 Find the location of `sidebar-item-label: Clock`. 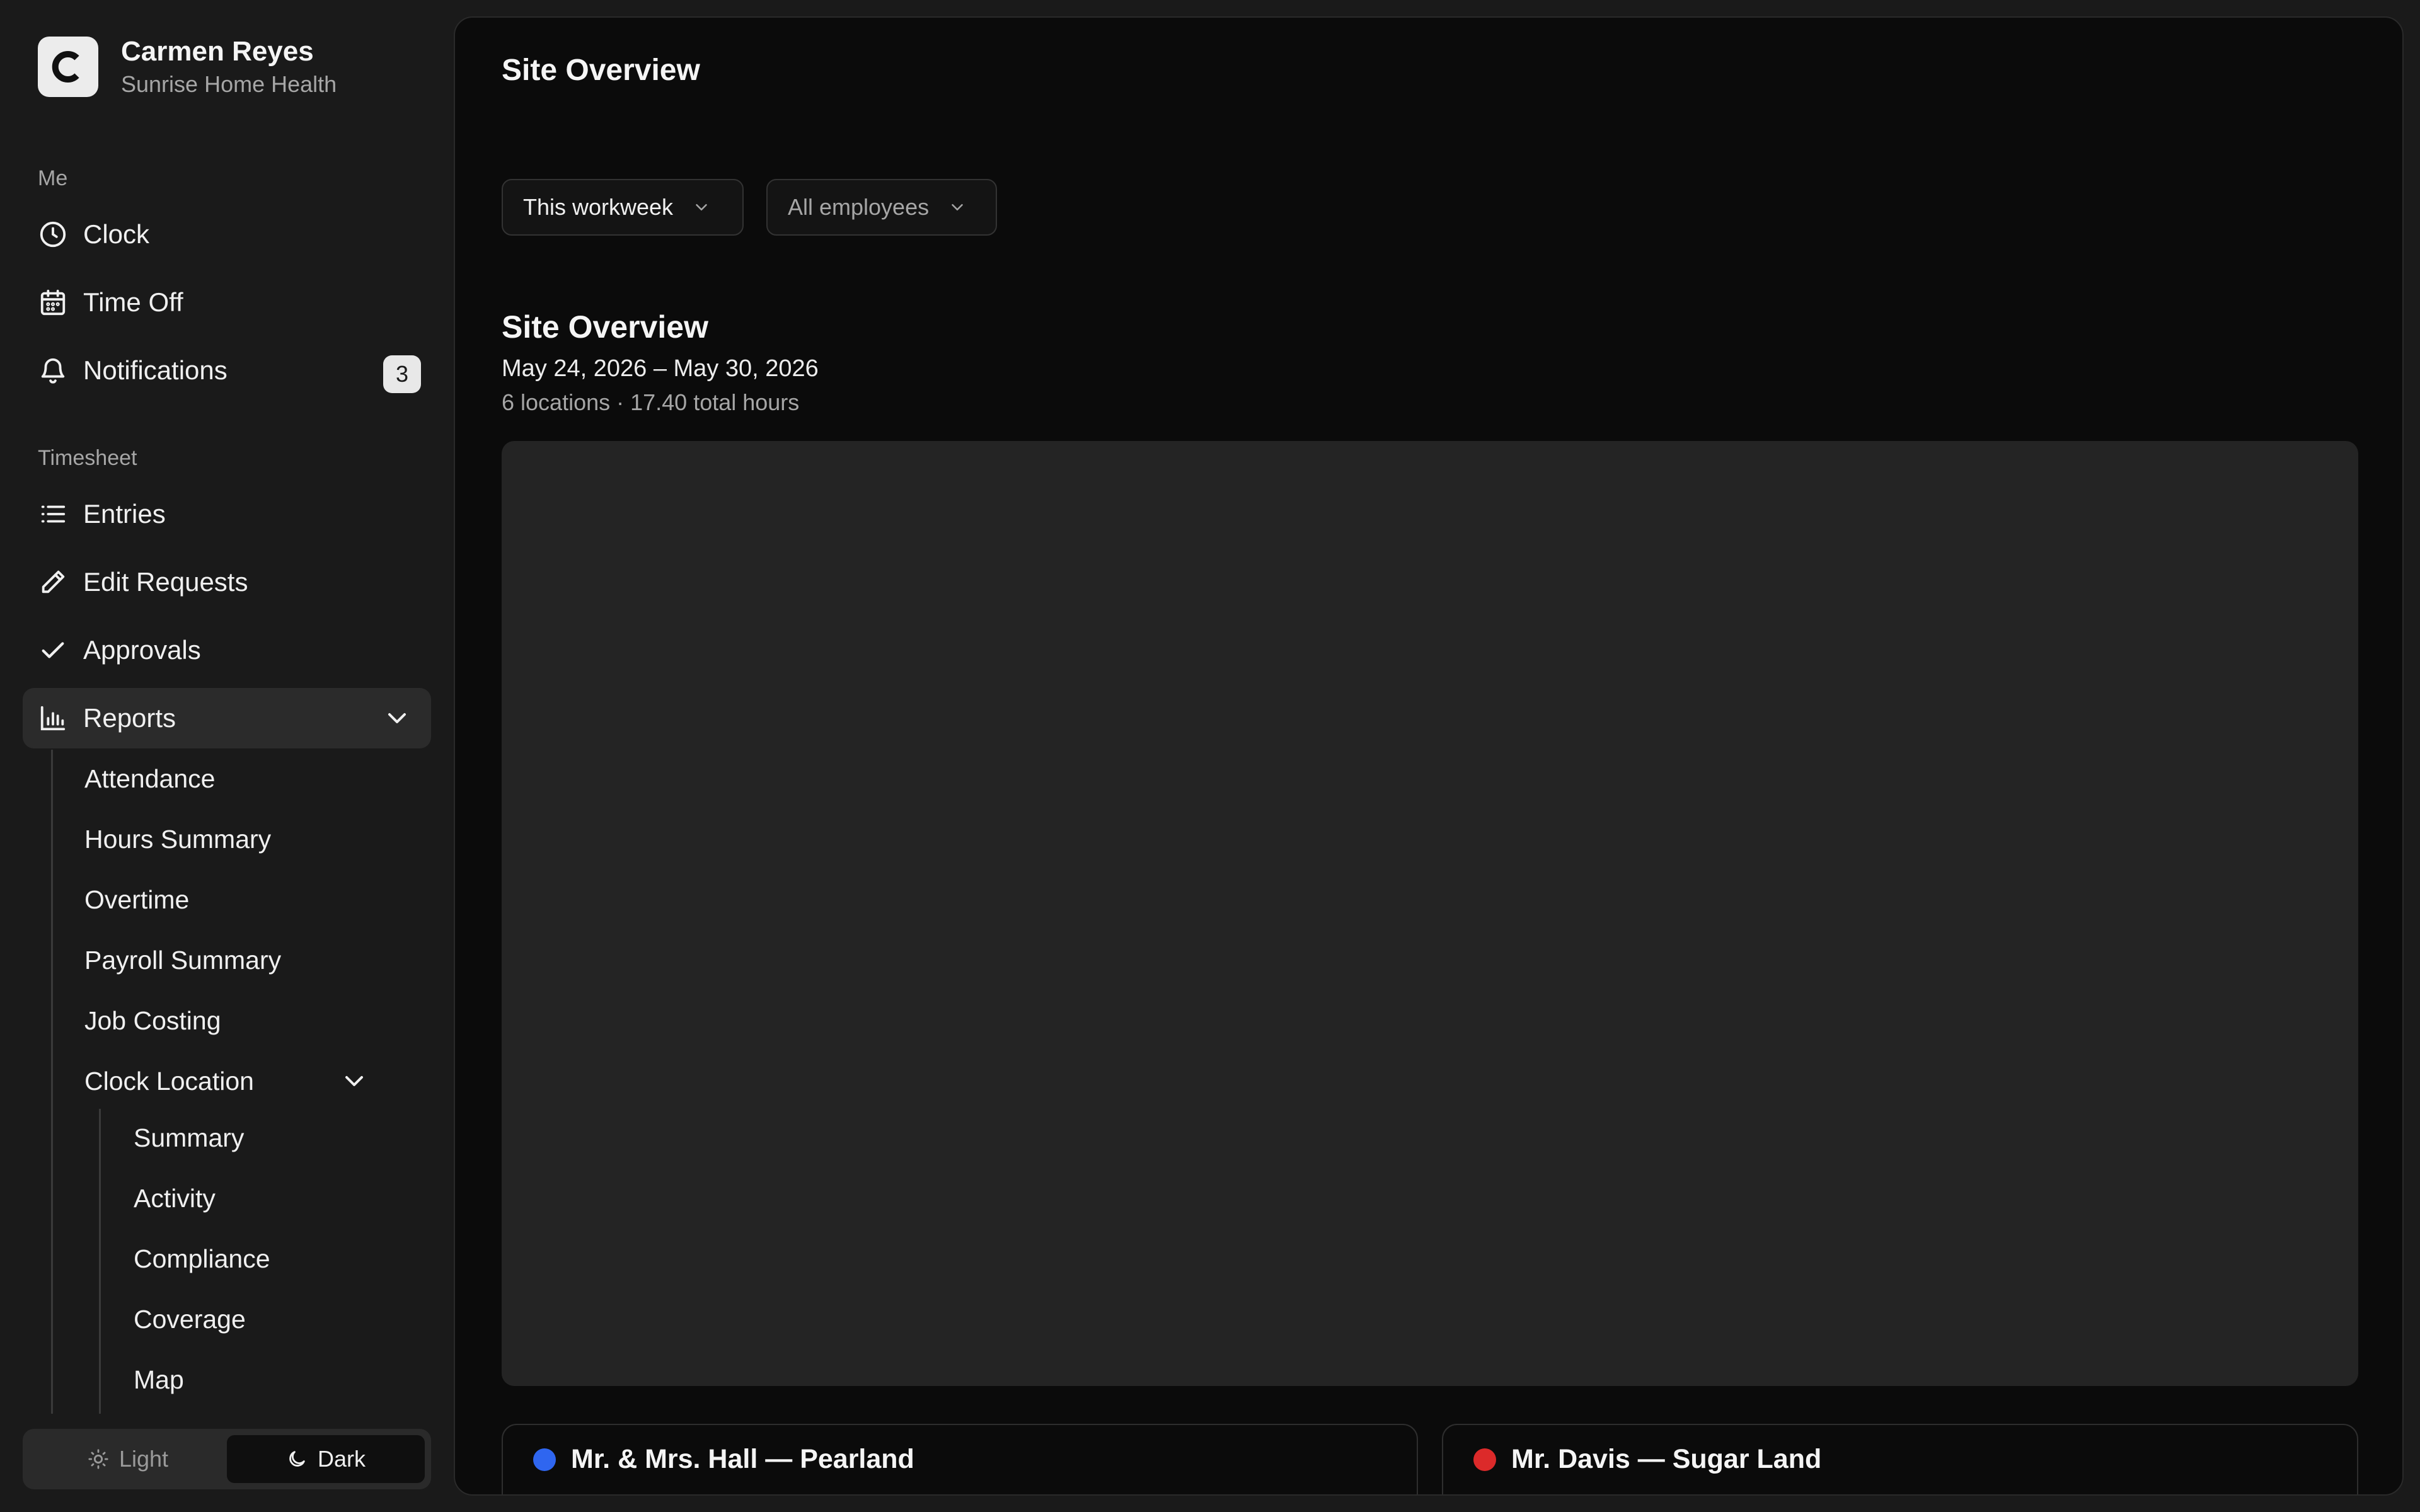

sidebar-item-label: Clock is located at coordinates (117, 234).